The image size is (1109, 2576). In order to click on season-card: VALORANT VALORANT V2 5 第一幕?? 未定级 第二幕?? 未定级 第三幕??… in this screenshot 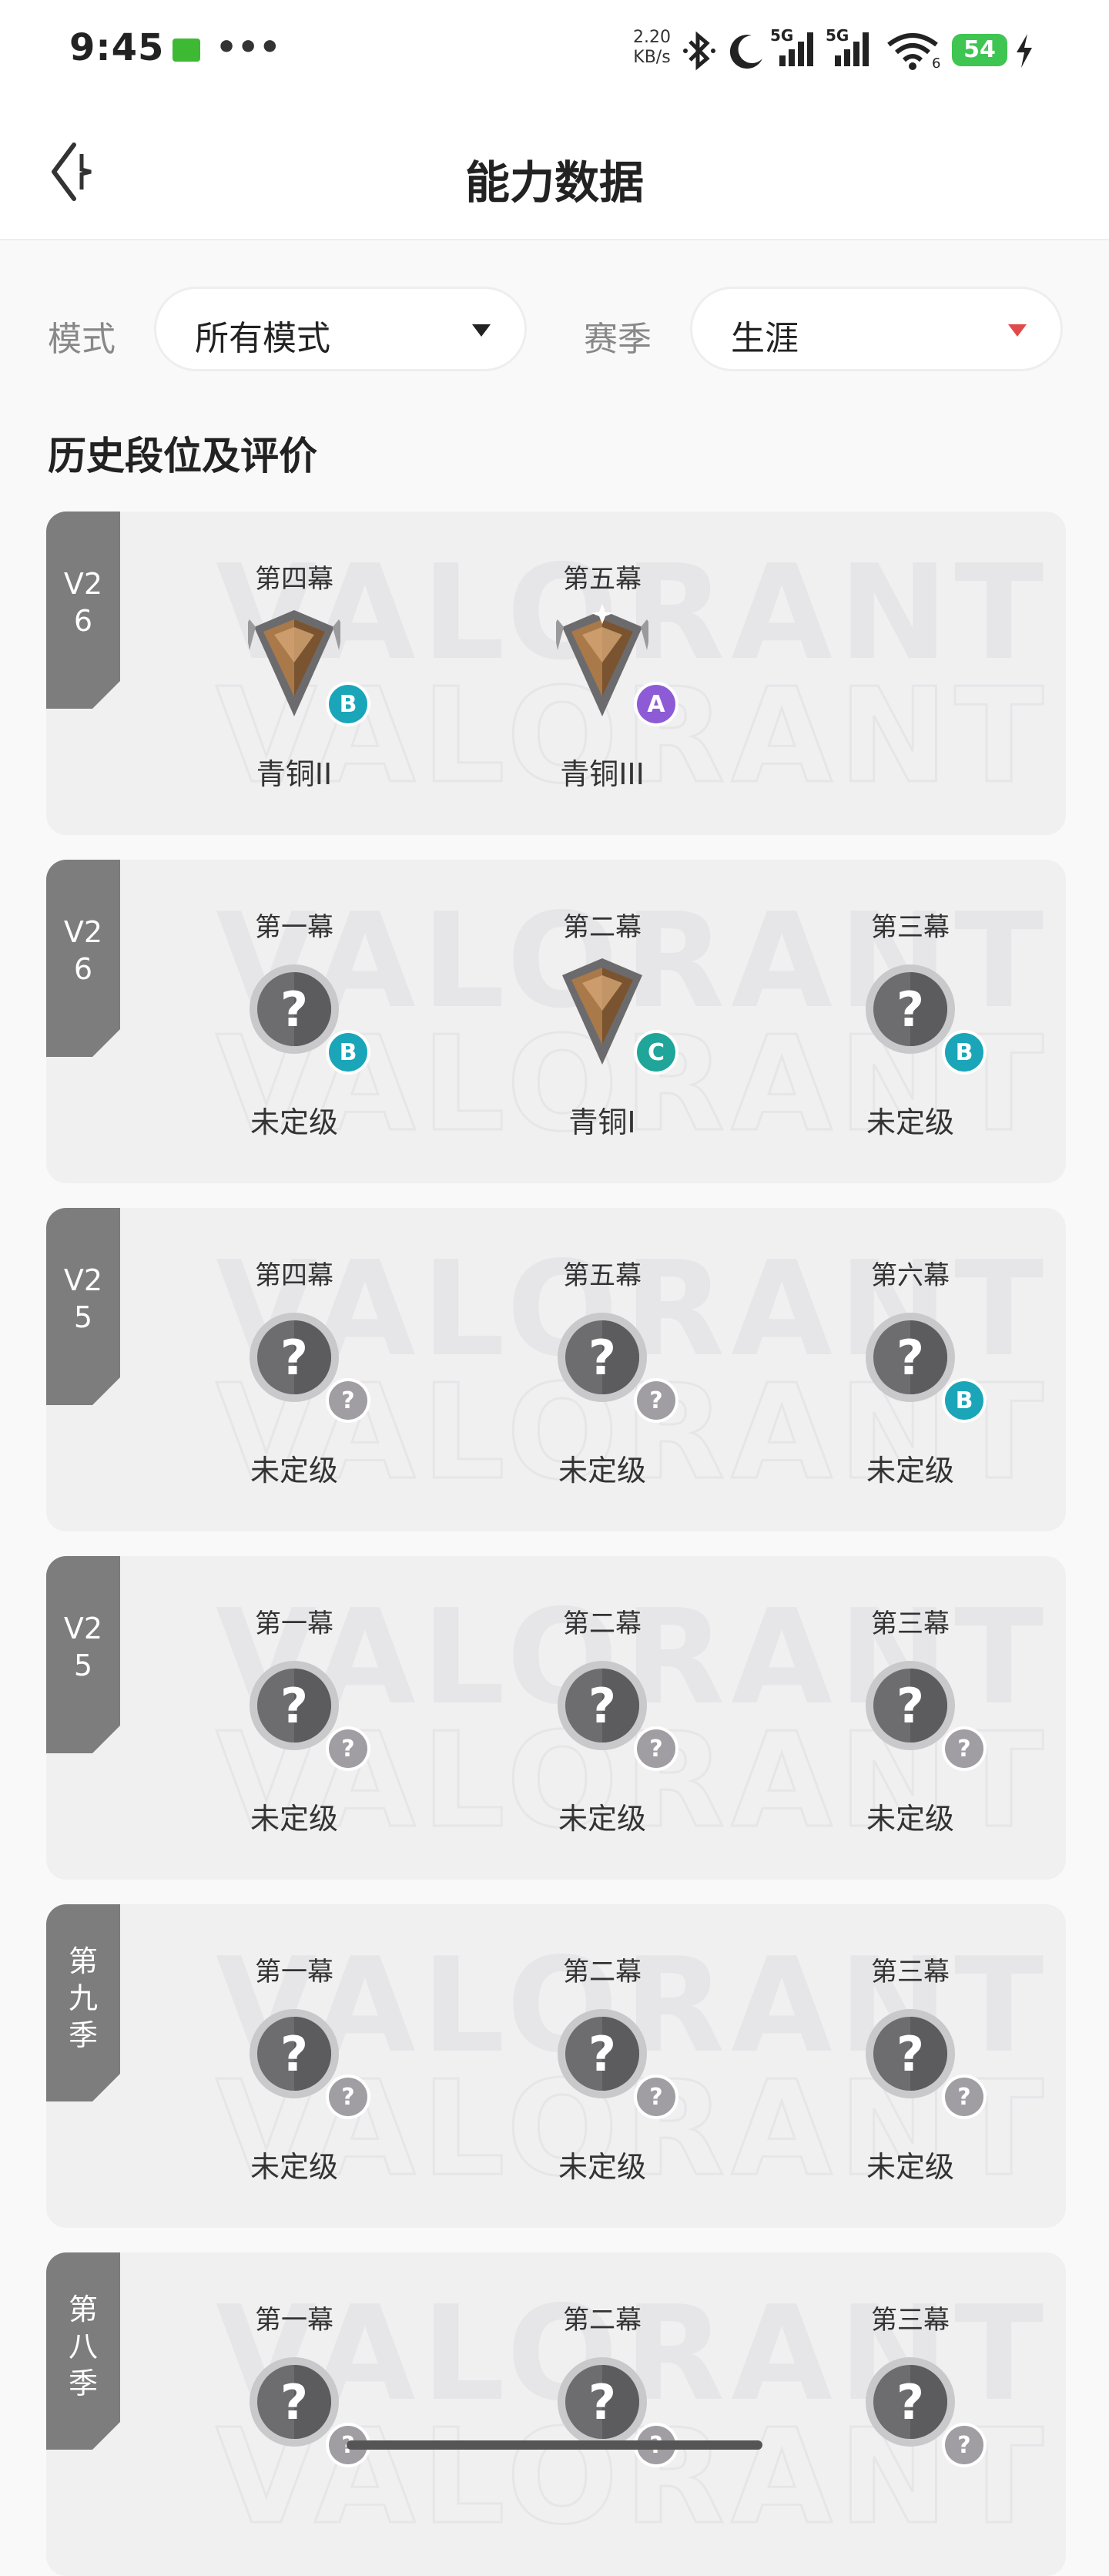, I will do `click(556, 1718)`.